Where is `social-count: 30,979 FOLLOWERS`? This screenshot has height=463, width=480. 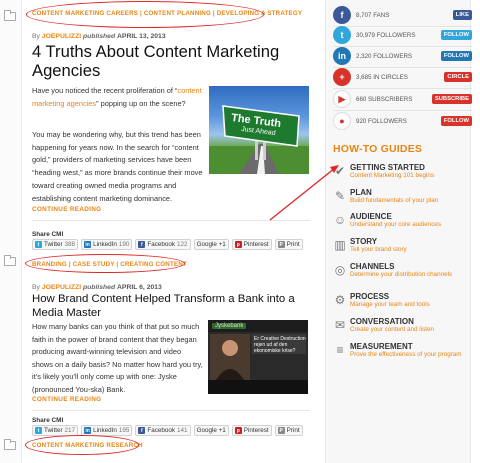 social-count: 30,979 FOLLOWERS is located at coordinates (386, 35).